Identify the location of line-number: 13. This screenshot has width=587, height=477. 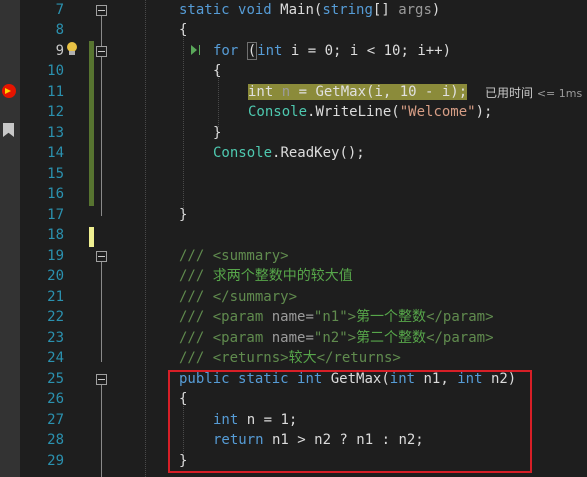
(55, 133).